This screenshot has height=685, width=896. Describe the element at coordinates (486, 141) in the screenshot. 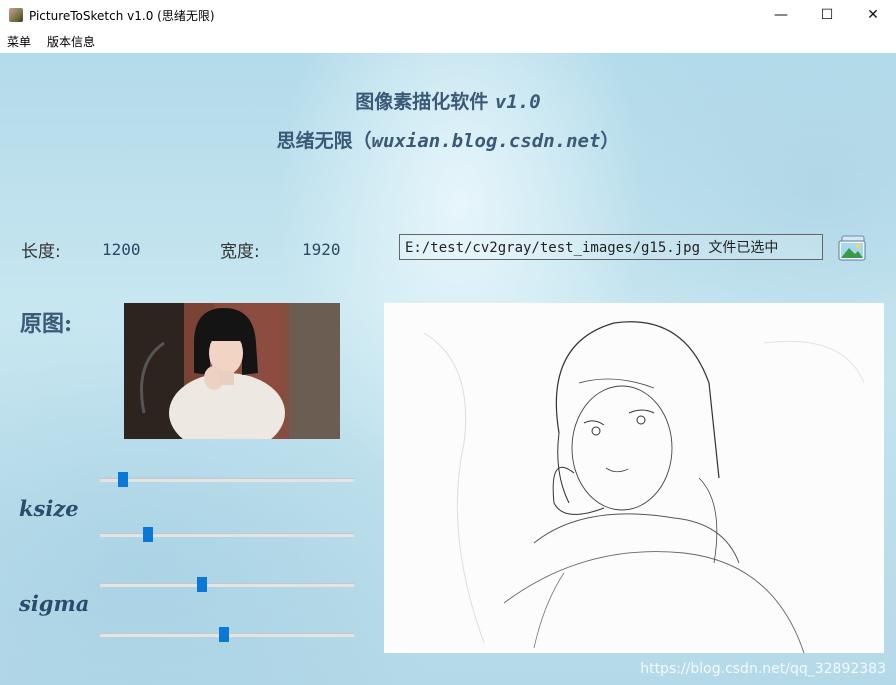

I see `subheading-url: wuxian.blog.csdn.net` at that location.